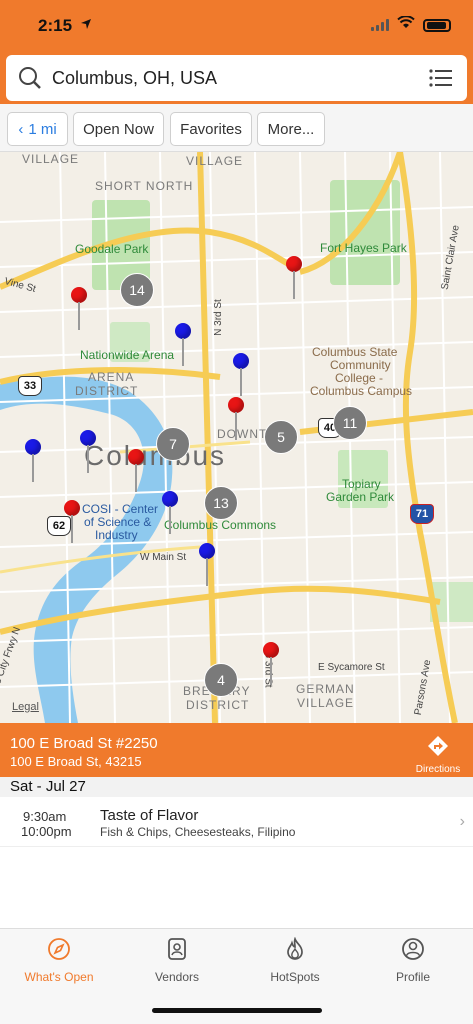 The width and height of the screenshot is (473, 1024). What do you see at coordinates (45, 816) in the screenshot?
I see `event-start-time: 9:30am` at bounding box center [45, 816].